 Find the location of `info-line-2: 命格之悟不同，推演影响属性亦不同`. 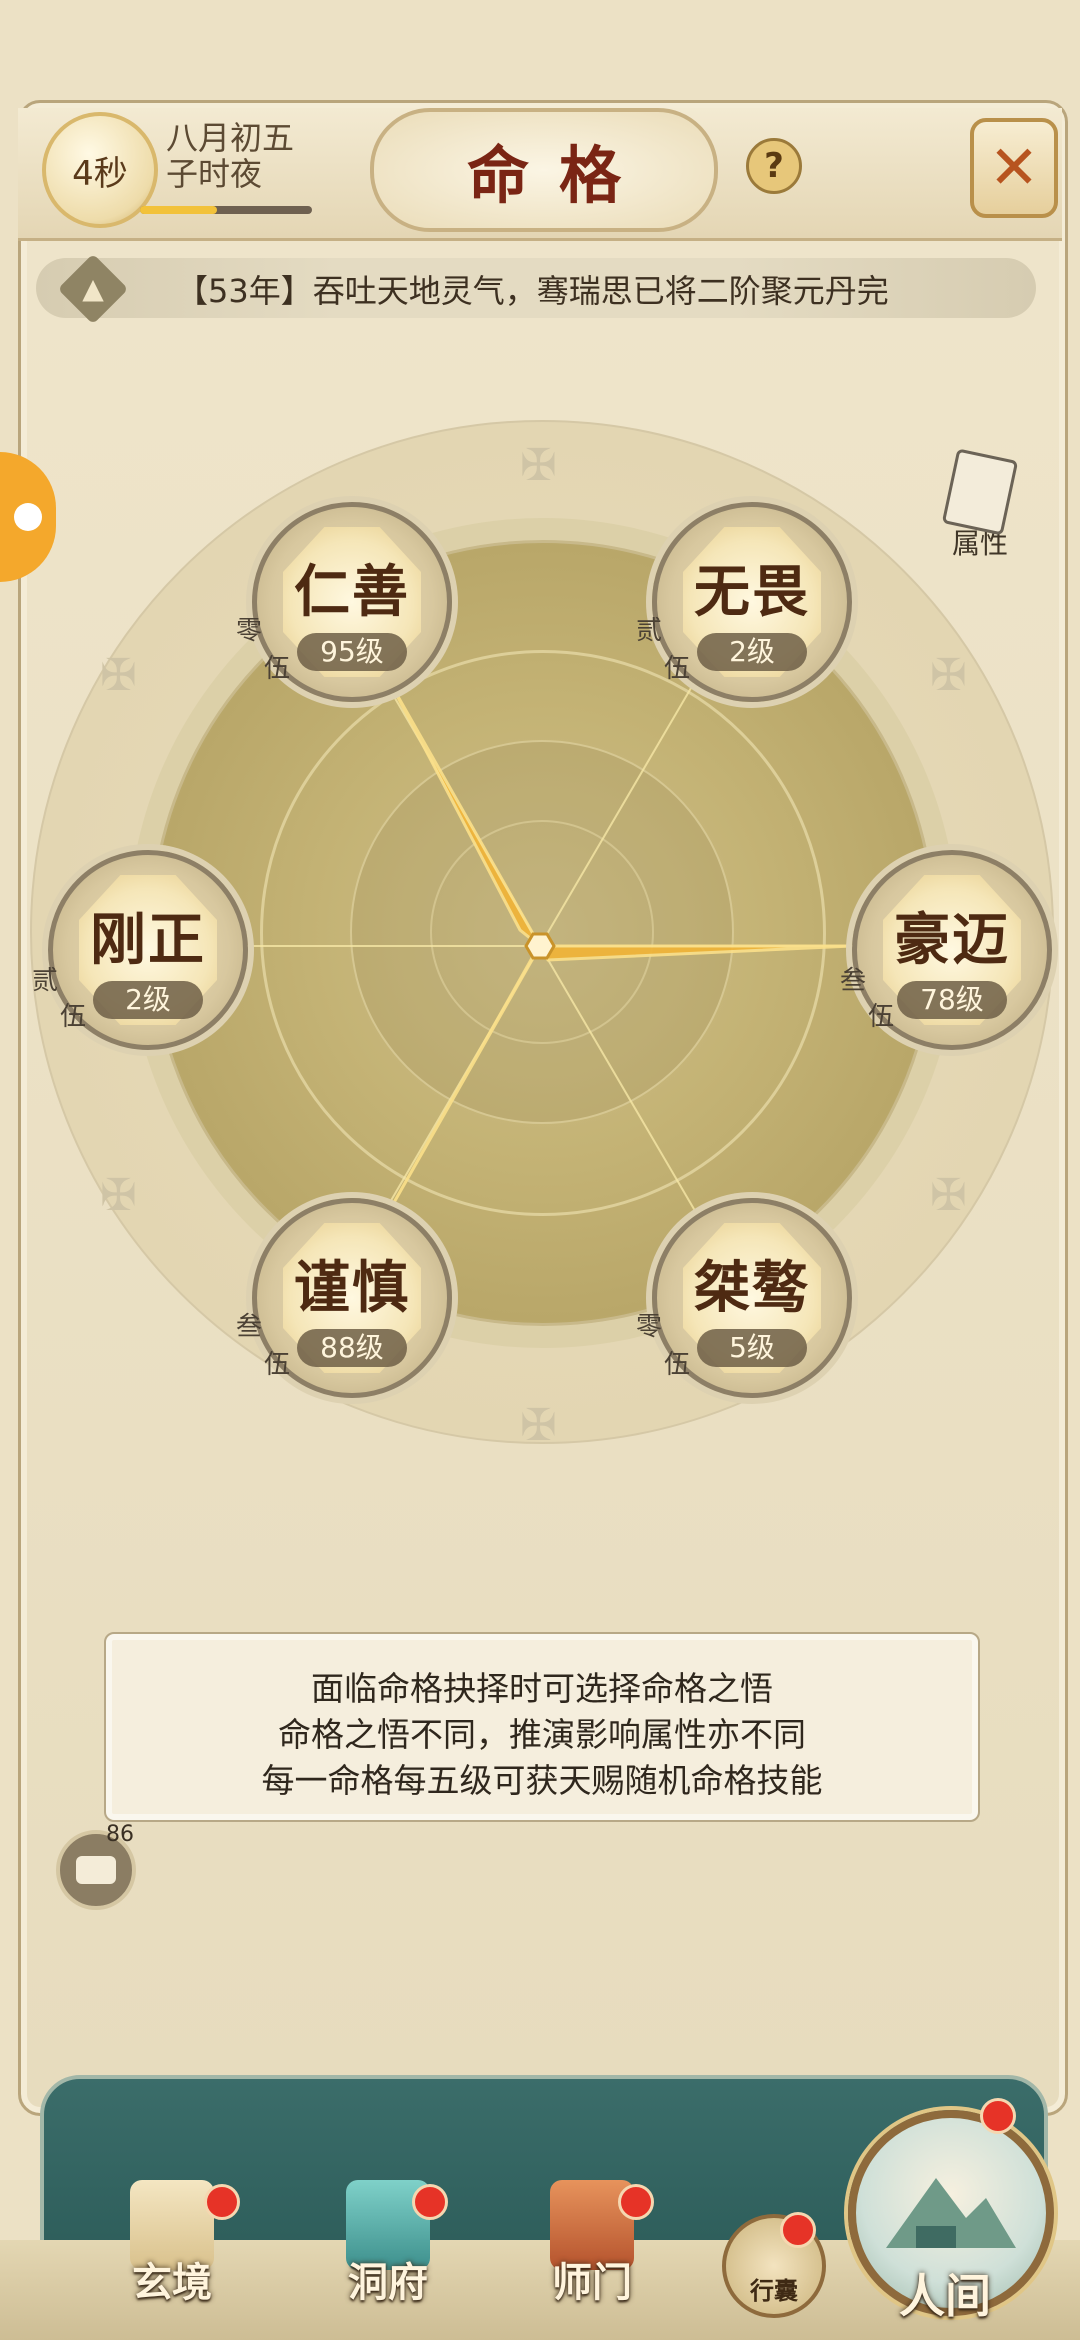

info-line-2: 命格之悟不同，推演影响属性亦不同 is located at coordinates (542, 1734).